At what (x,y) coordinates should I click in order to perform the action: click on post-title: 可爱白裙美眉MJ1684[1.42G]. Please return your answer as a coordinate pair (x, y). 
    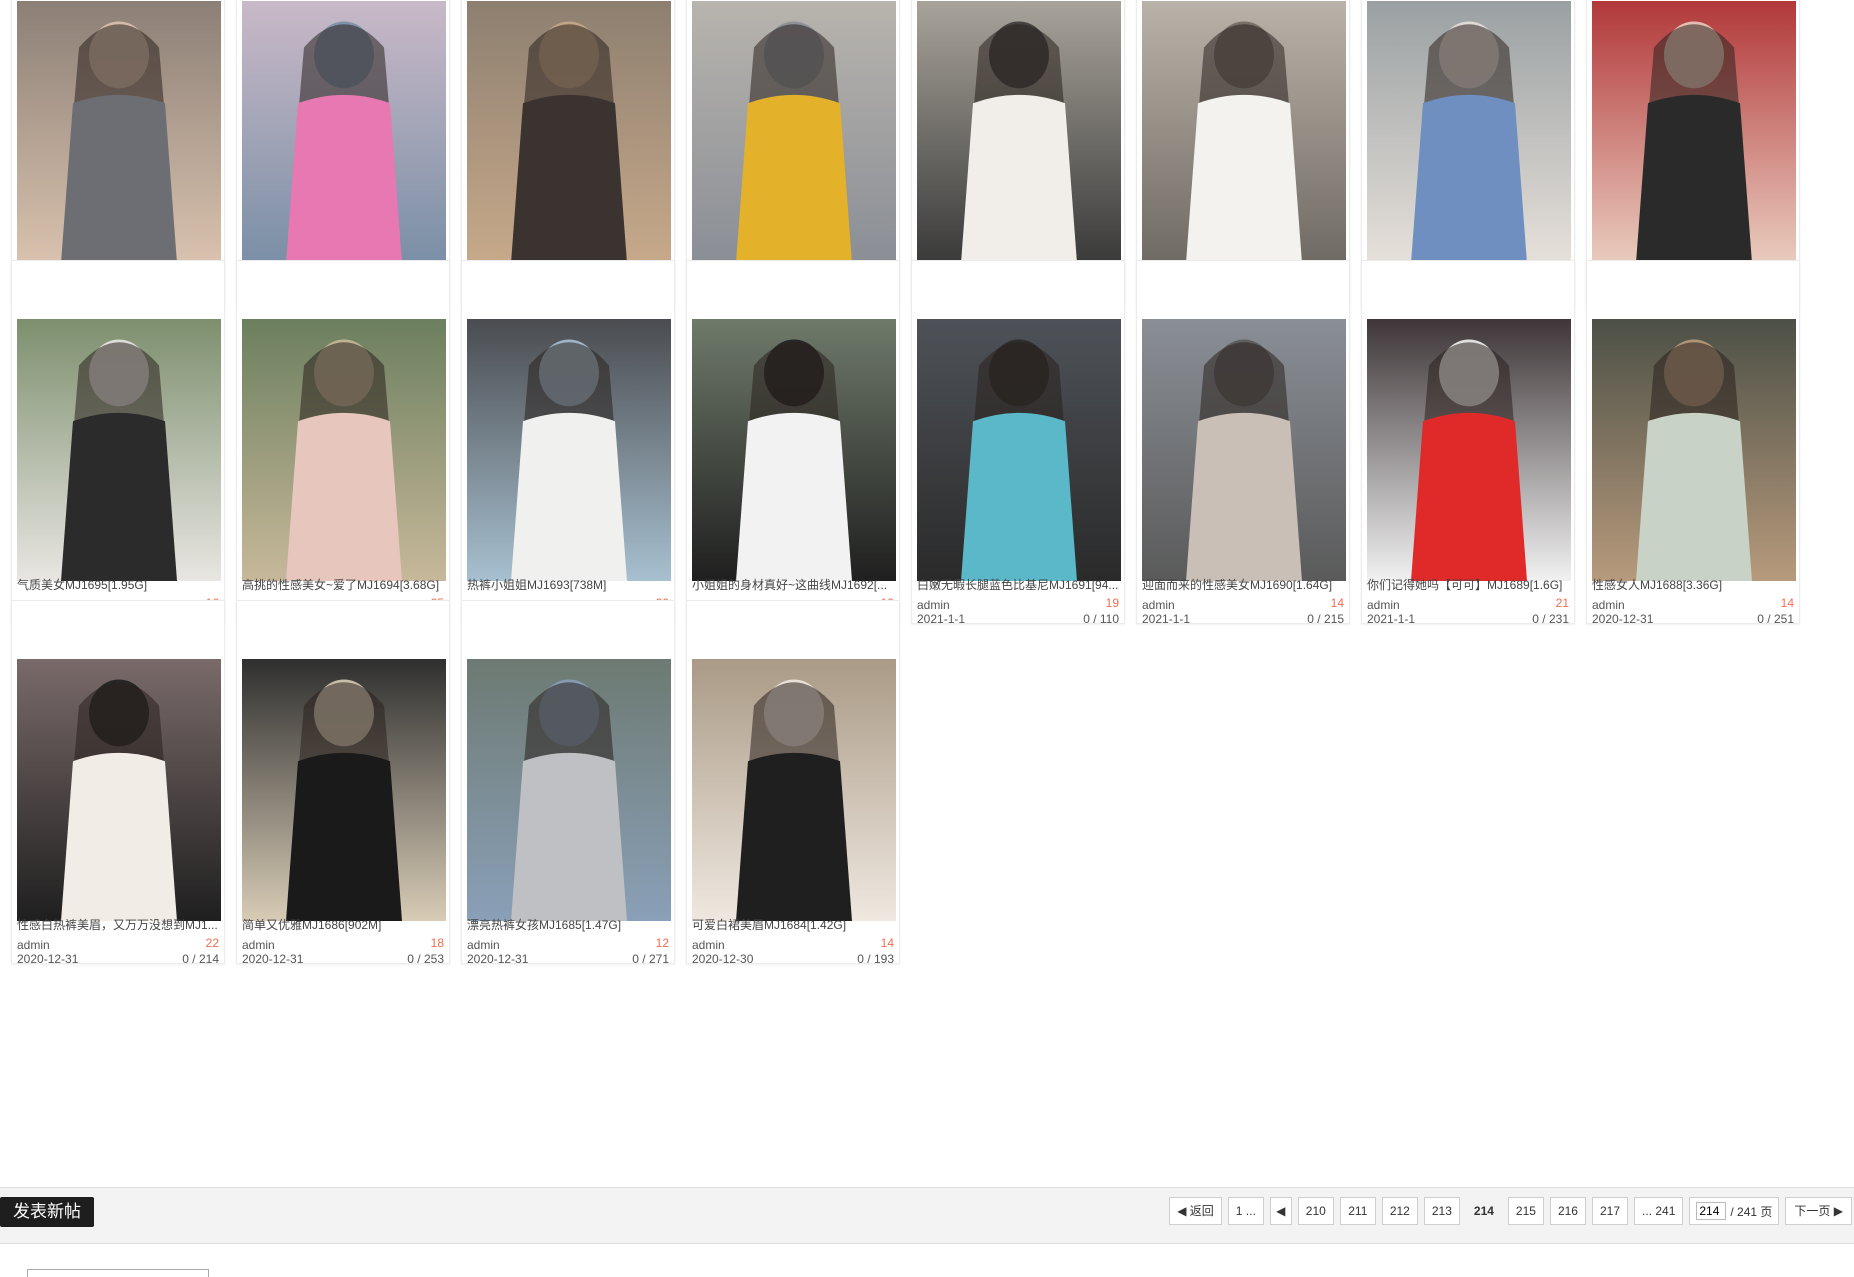
    Looking at the image, I should click on (794, 925).